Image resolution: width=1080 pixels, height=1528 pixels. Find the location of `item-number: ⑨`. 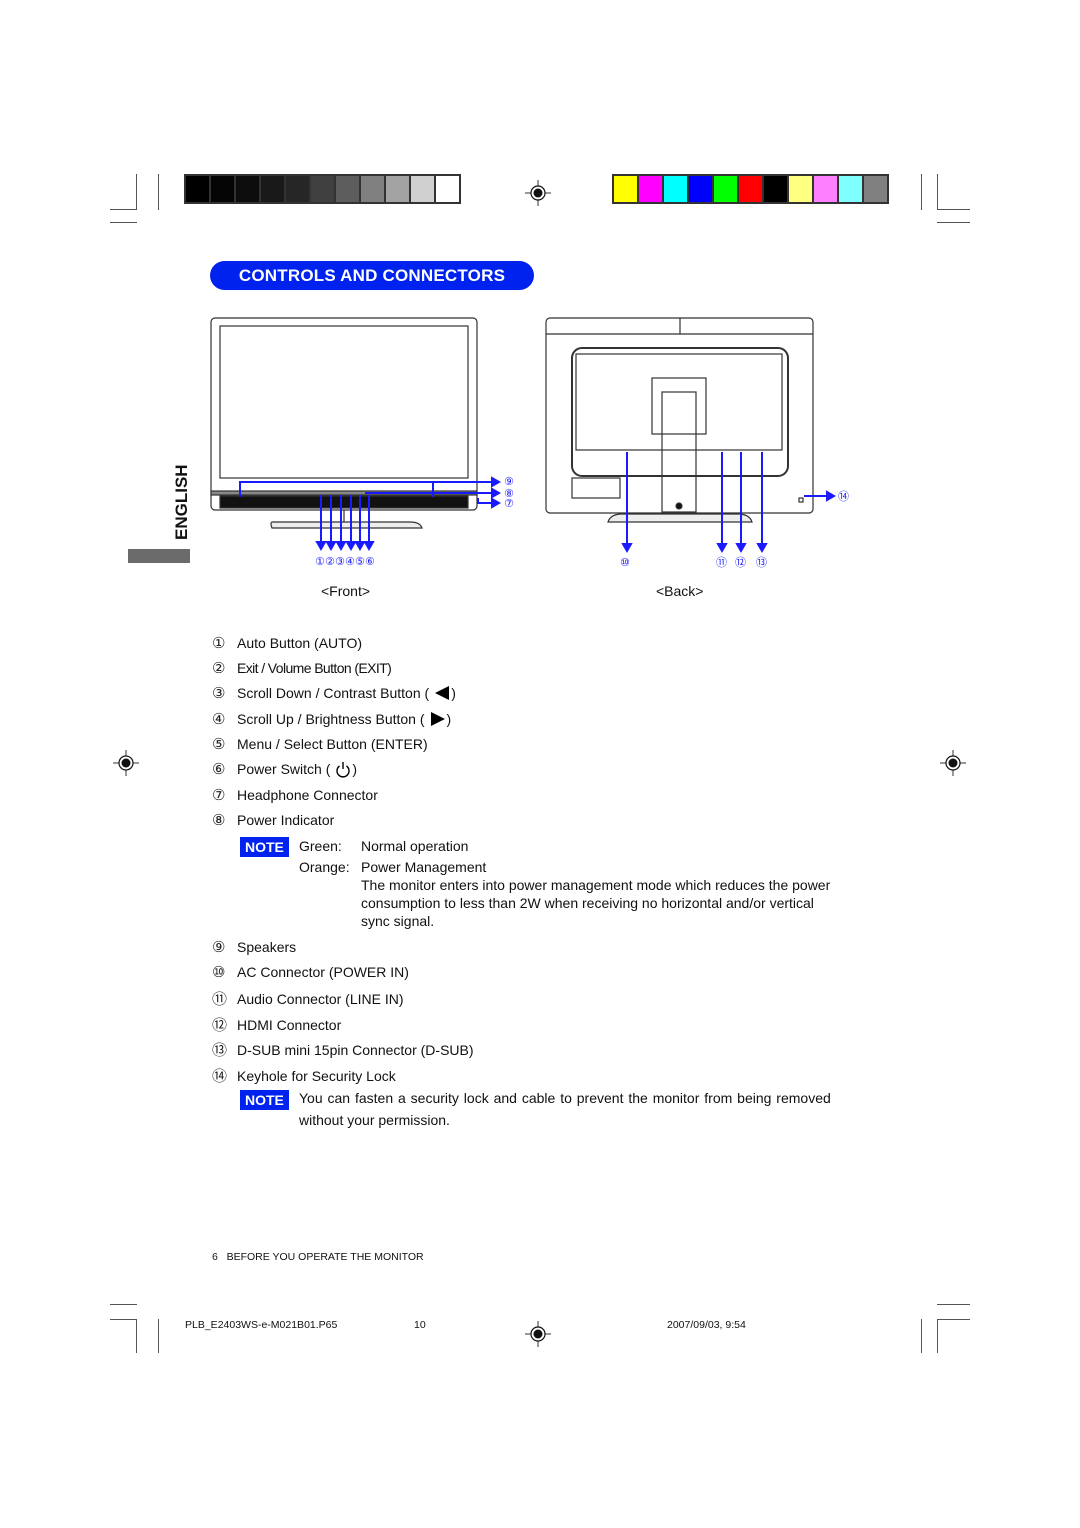

item-number: ⑨ is located at coordinates (219, 947).